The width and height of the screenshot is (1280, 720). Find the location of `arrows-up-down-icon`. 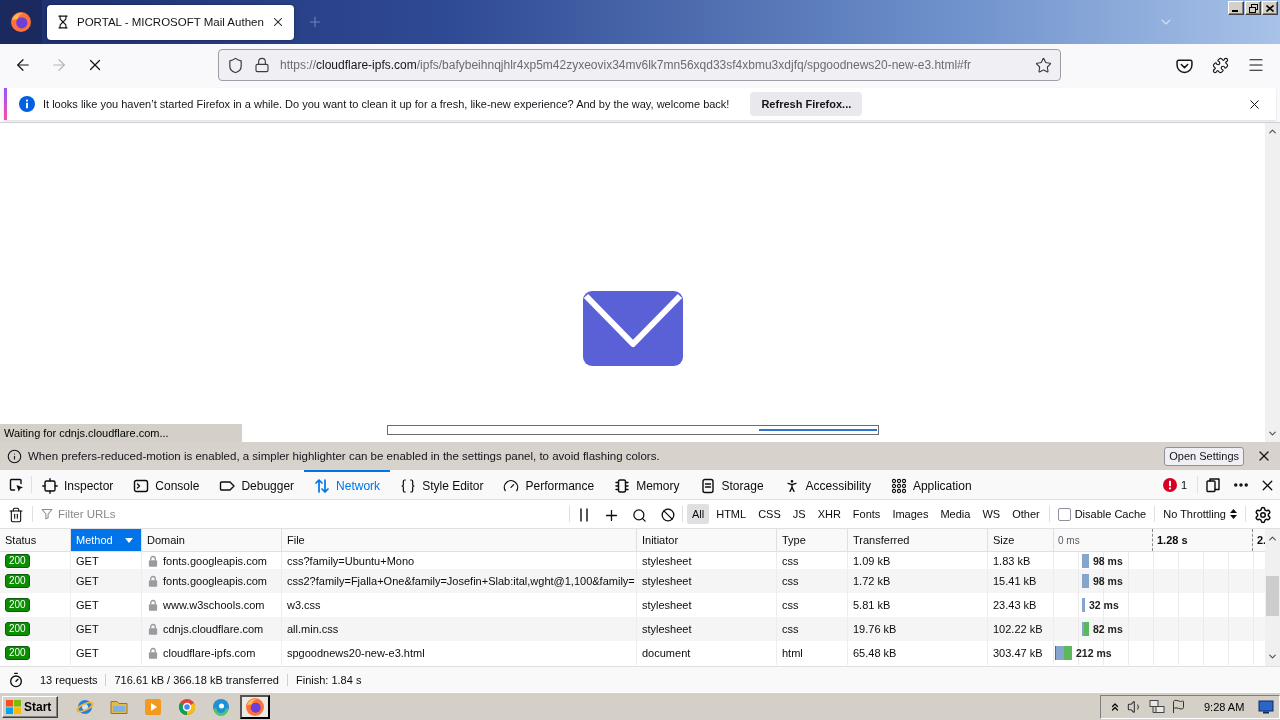

arrows-up-down-icon is located at coordinates (322, 485).